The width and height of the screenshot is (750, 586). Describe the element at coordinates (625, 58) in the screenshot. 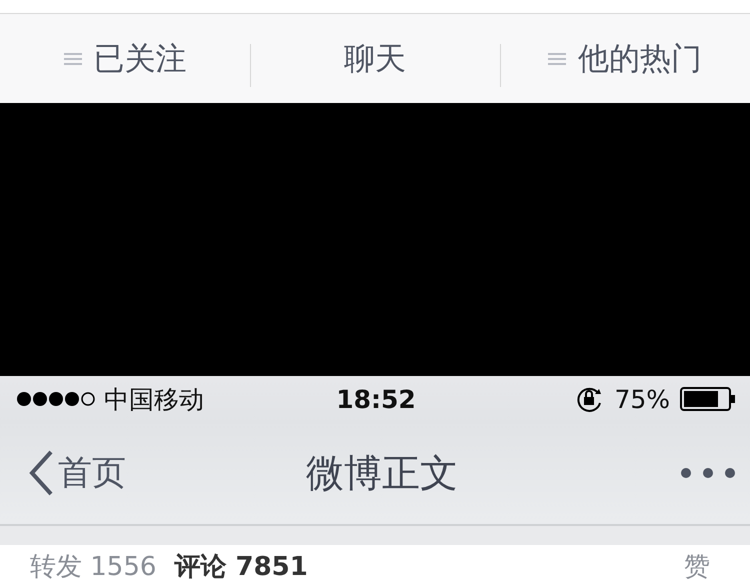

I see `profile-tab: 他的热门` at that location.